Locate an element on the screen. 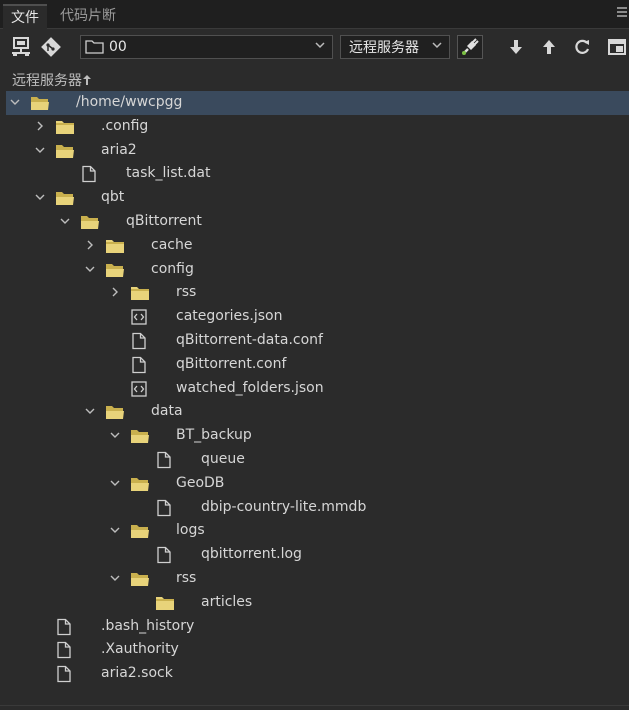 The image size is (629, 710). connect-remote-button is located at coordinates (21, 47).